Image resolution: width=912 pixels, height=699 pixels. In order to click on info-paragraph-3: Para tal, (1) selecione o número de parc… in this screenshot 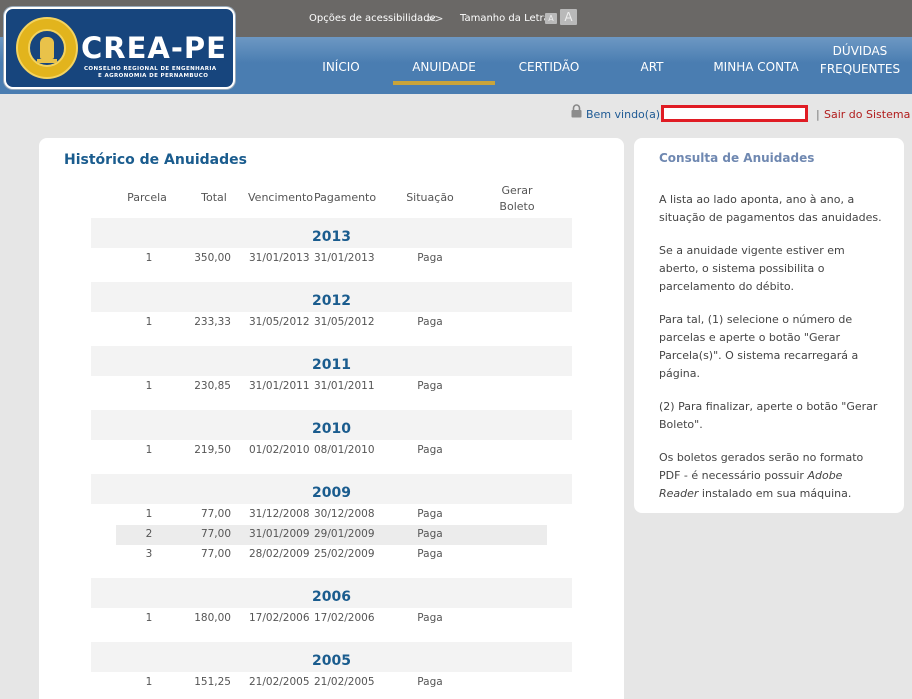, I will do `click(759, 346)`.